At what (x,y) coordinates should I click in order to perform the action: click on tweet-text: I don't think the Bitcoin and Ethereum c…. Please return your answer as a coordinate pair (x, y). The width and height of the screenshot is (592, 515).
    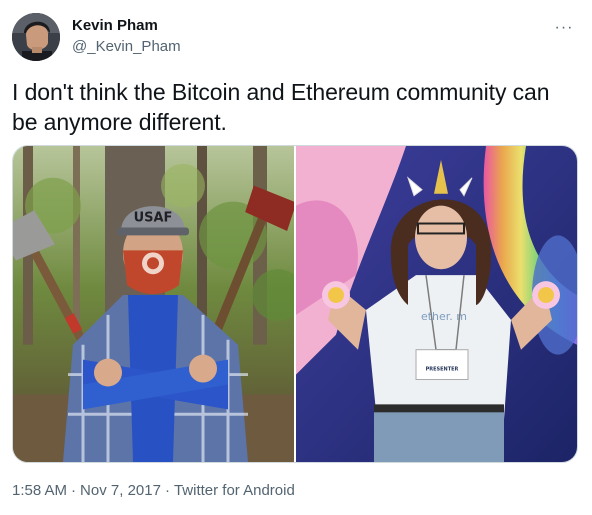
    Looking at the image, I should click on (281, 107).